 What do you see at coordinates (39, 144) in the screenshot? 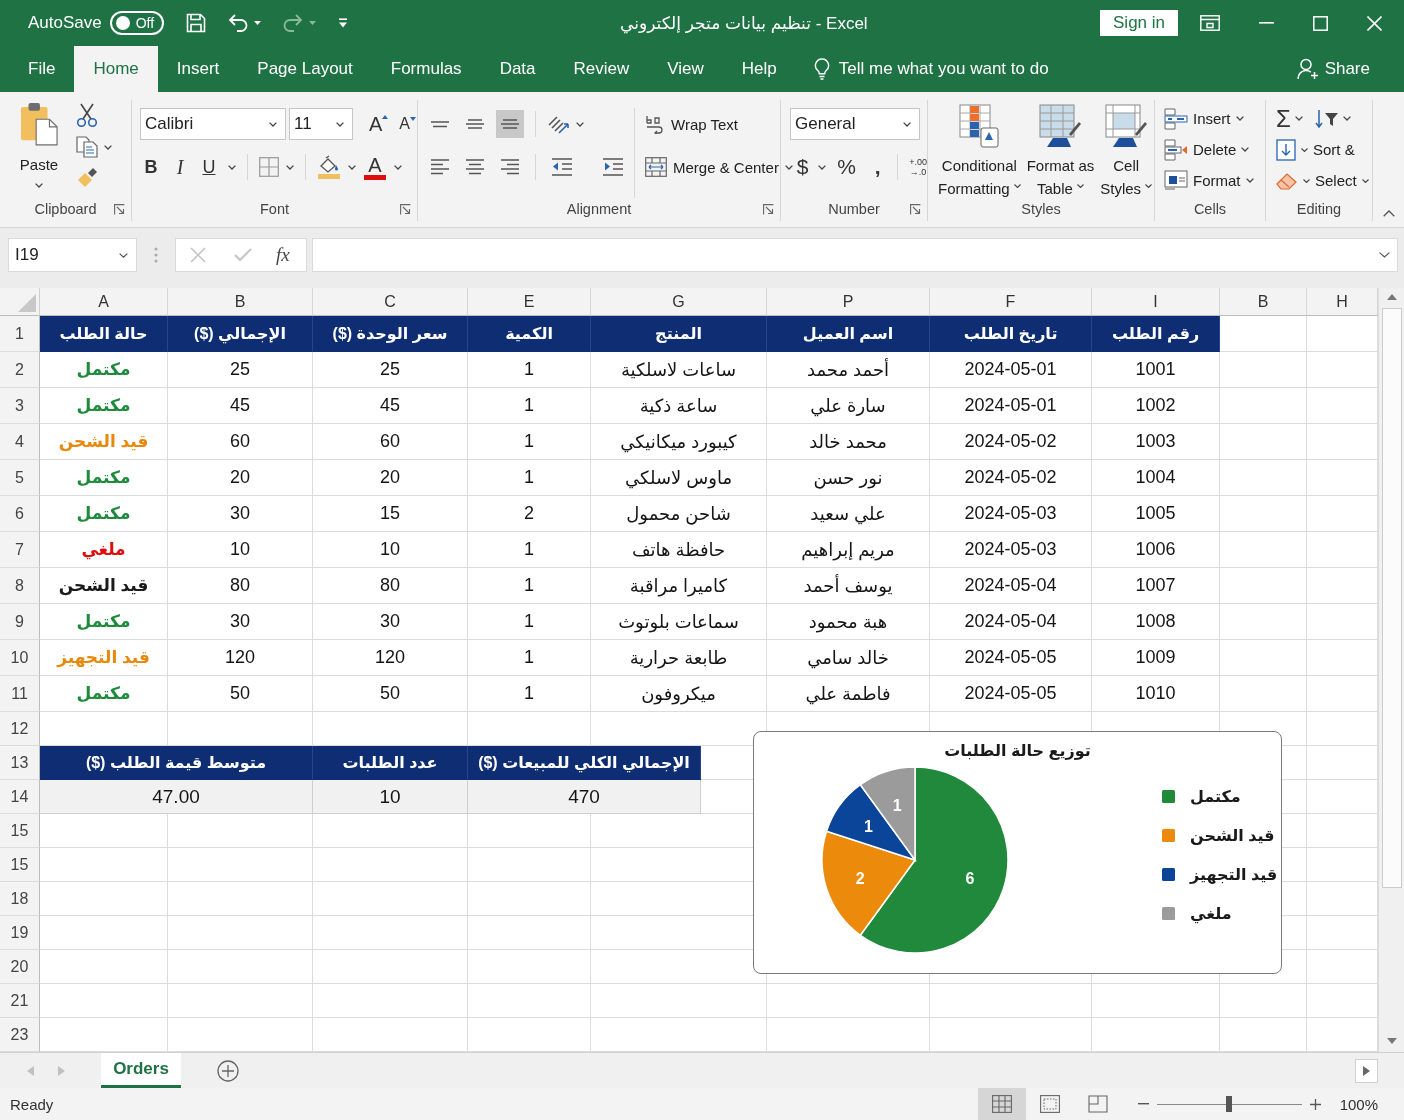
I see `paste-button: Paste` at bounding box center [39, 144].